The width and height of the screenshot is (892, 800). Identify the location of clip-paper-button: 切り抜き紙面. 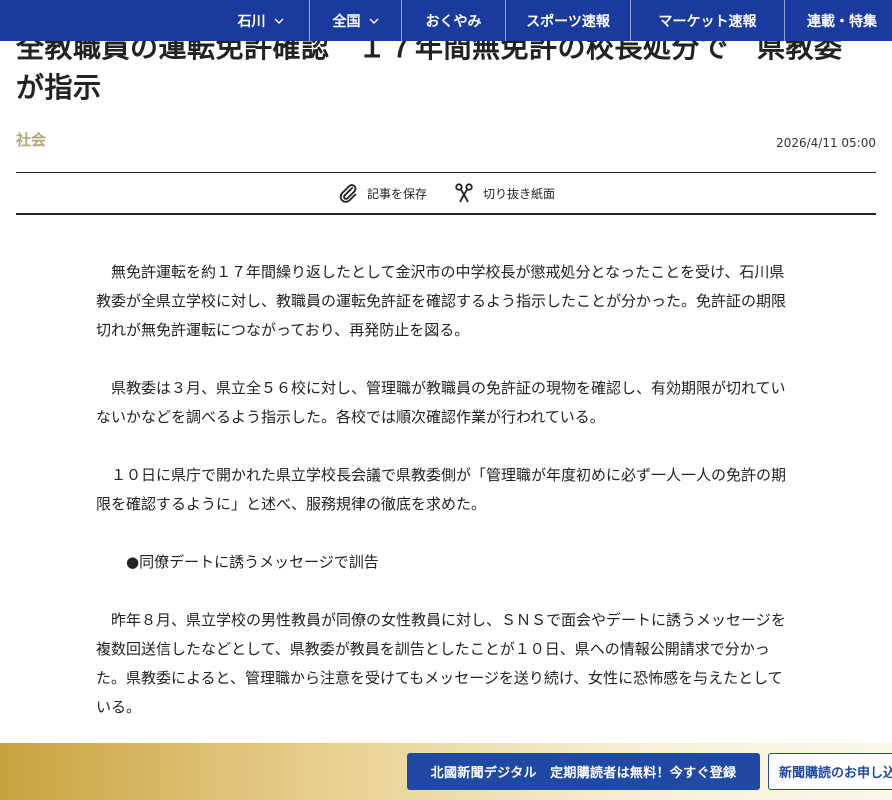
(504, 193).